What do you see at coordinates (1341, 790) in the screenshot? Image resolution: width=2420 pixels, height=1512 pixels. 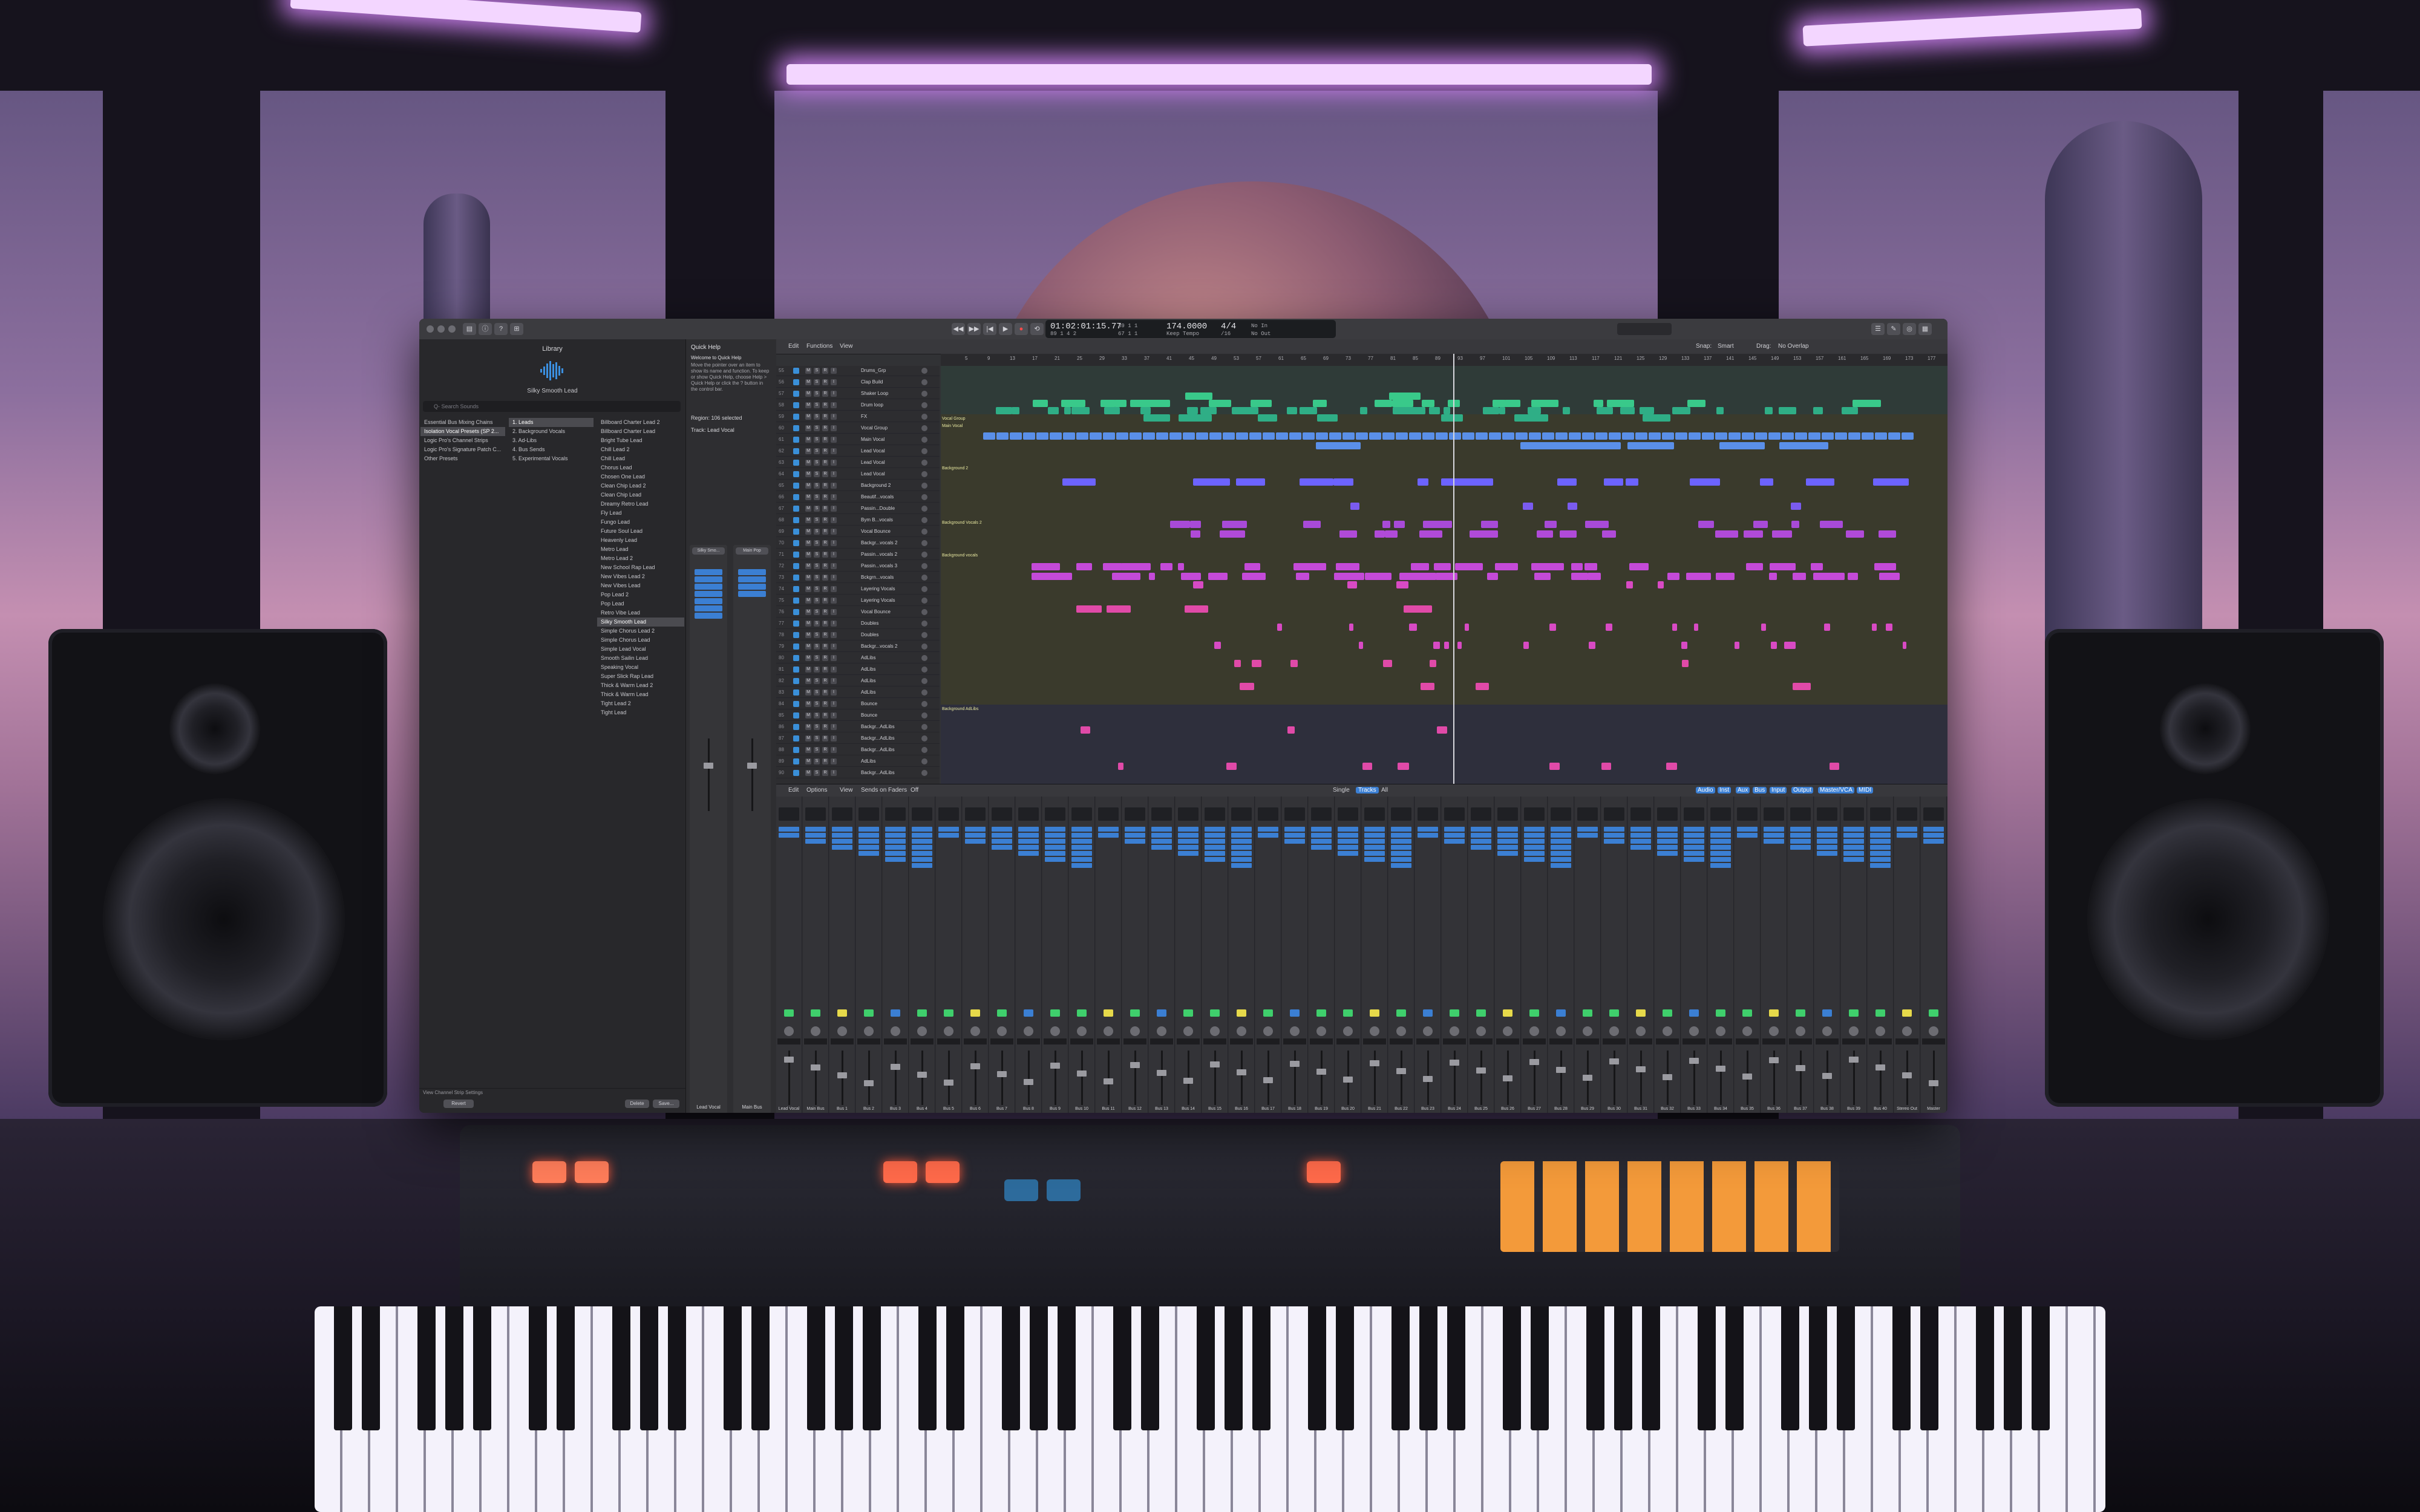 I see `mode-single: Single` at bounding box center [1341, 790].